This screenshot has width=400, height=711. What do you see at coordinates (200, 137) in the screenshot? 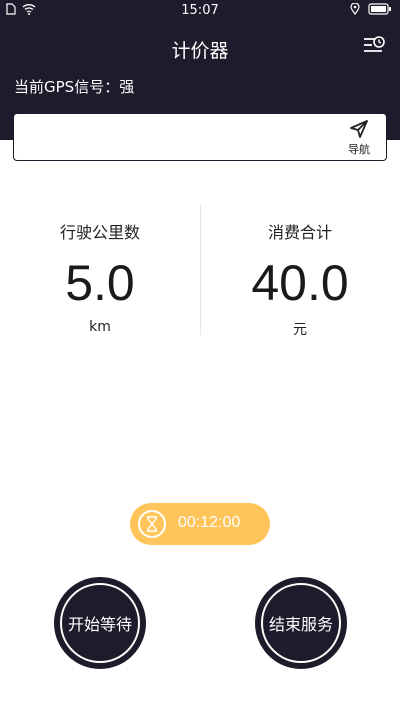
I see `destination-input: 导航` at bounding box center [200, 137].